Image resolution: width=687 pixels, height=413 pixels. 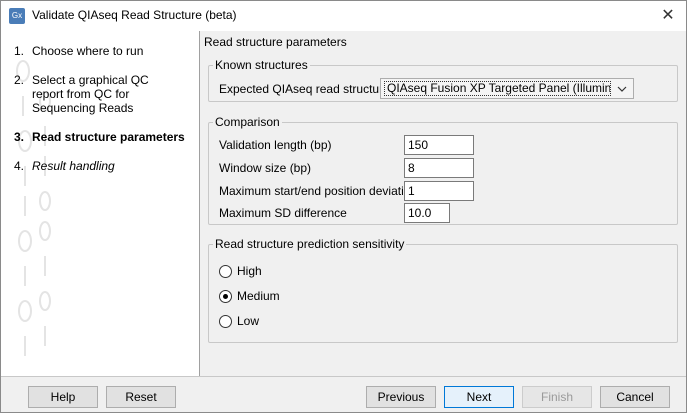 I want to click on validation-length-label: Validation length (bp), so click(x=275, y=145).